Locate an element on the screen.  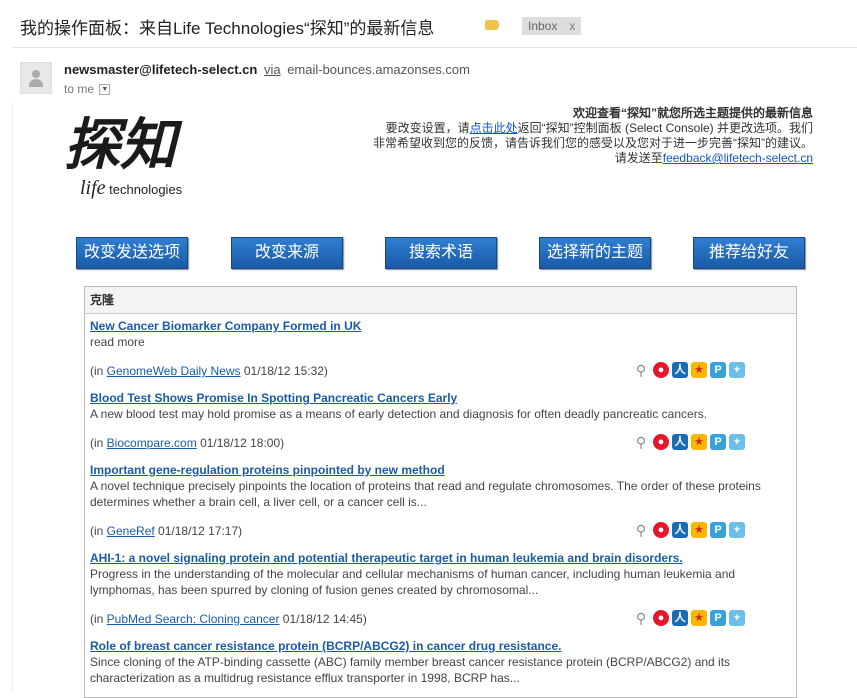
avatar is located at coordinates (36, 78).